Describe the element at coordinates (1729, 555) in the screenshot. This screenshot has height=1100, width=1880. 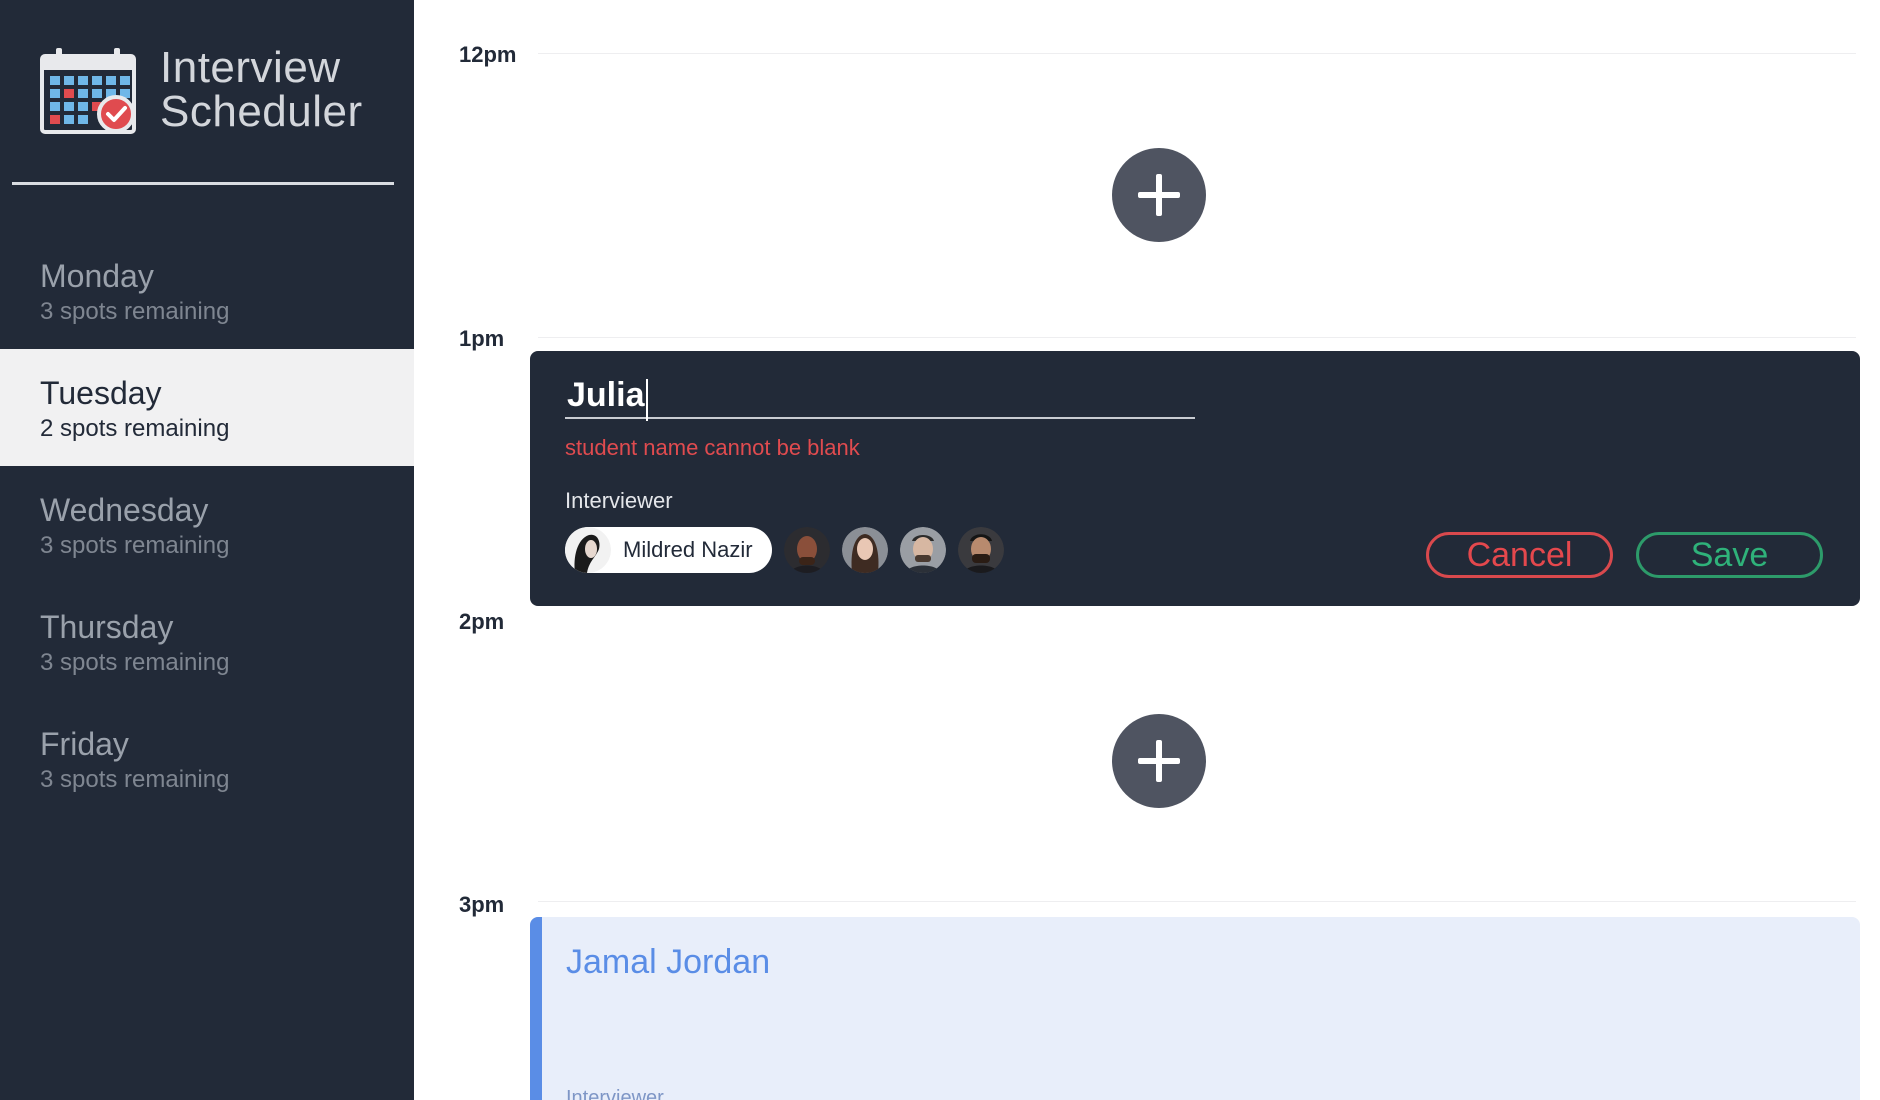
I see `save-button: Save` at that location.